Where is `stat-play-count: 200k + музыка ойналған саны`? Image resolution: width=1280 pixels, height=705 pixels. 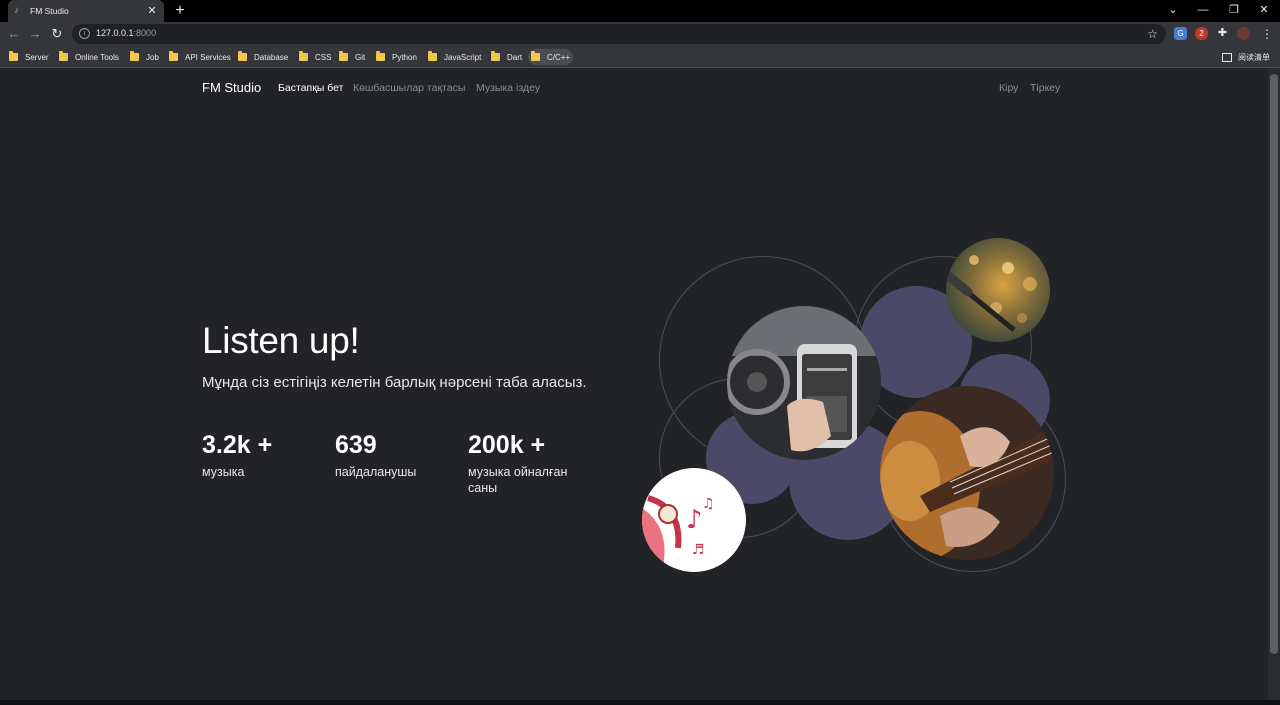
stat-play-count: 200k + музыка ойналған саны is located at coordinates (533, 463).